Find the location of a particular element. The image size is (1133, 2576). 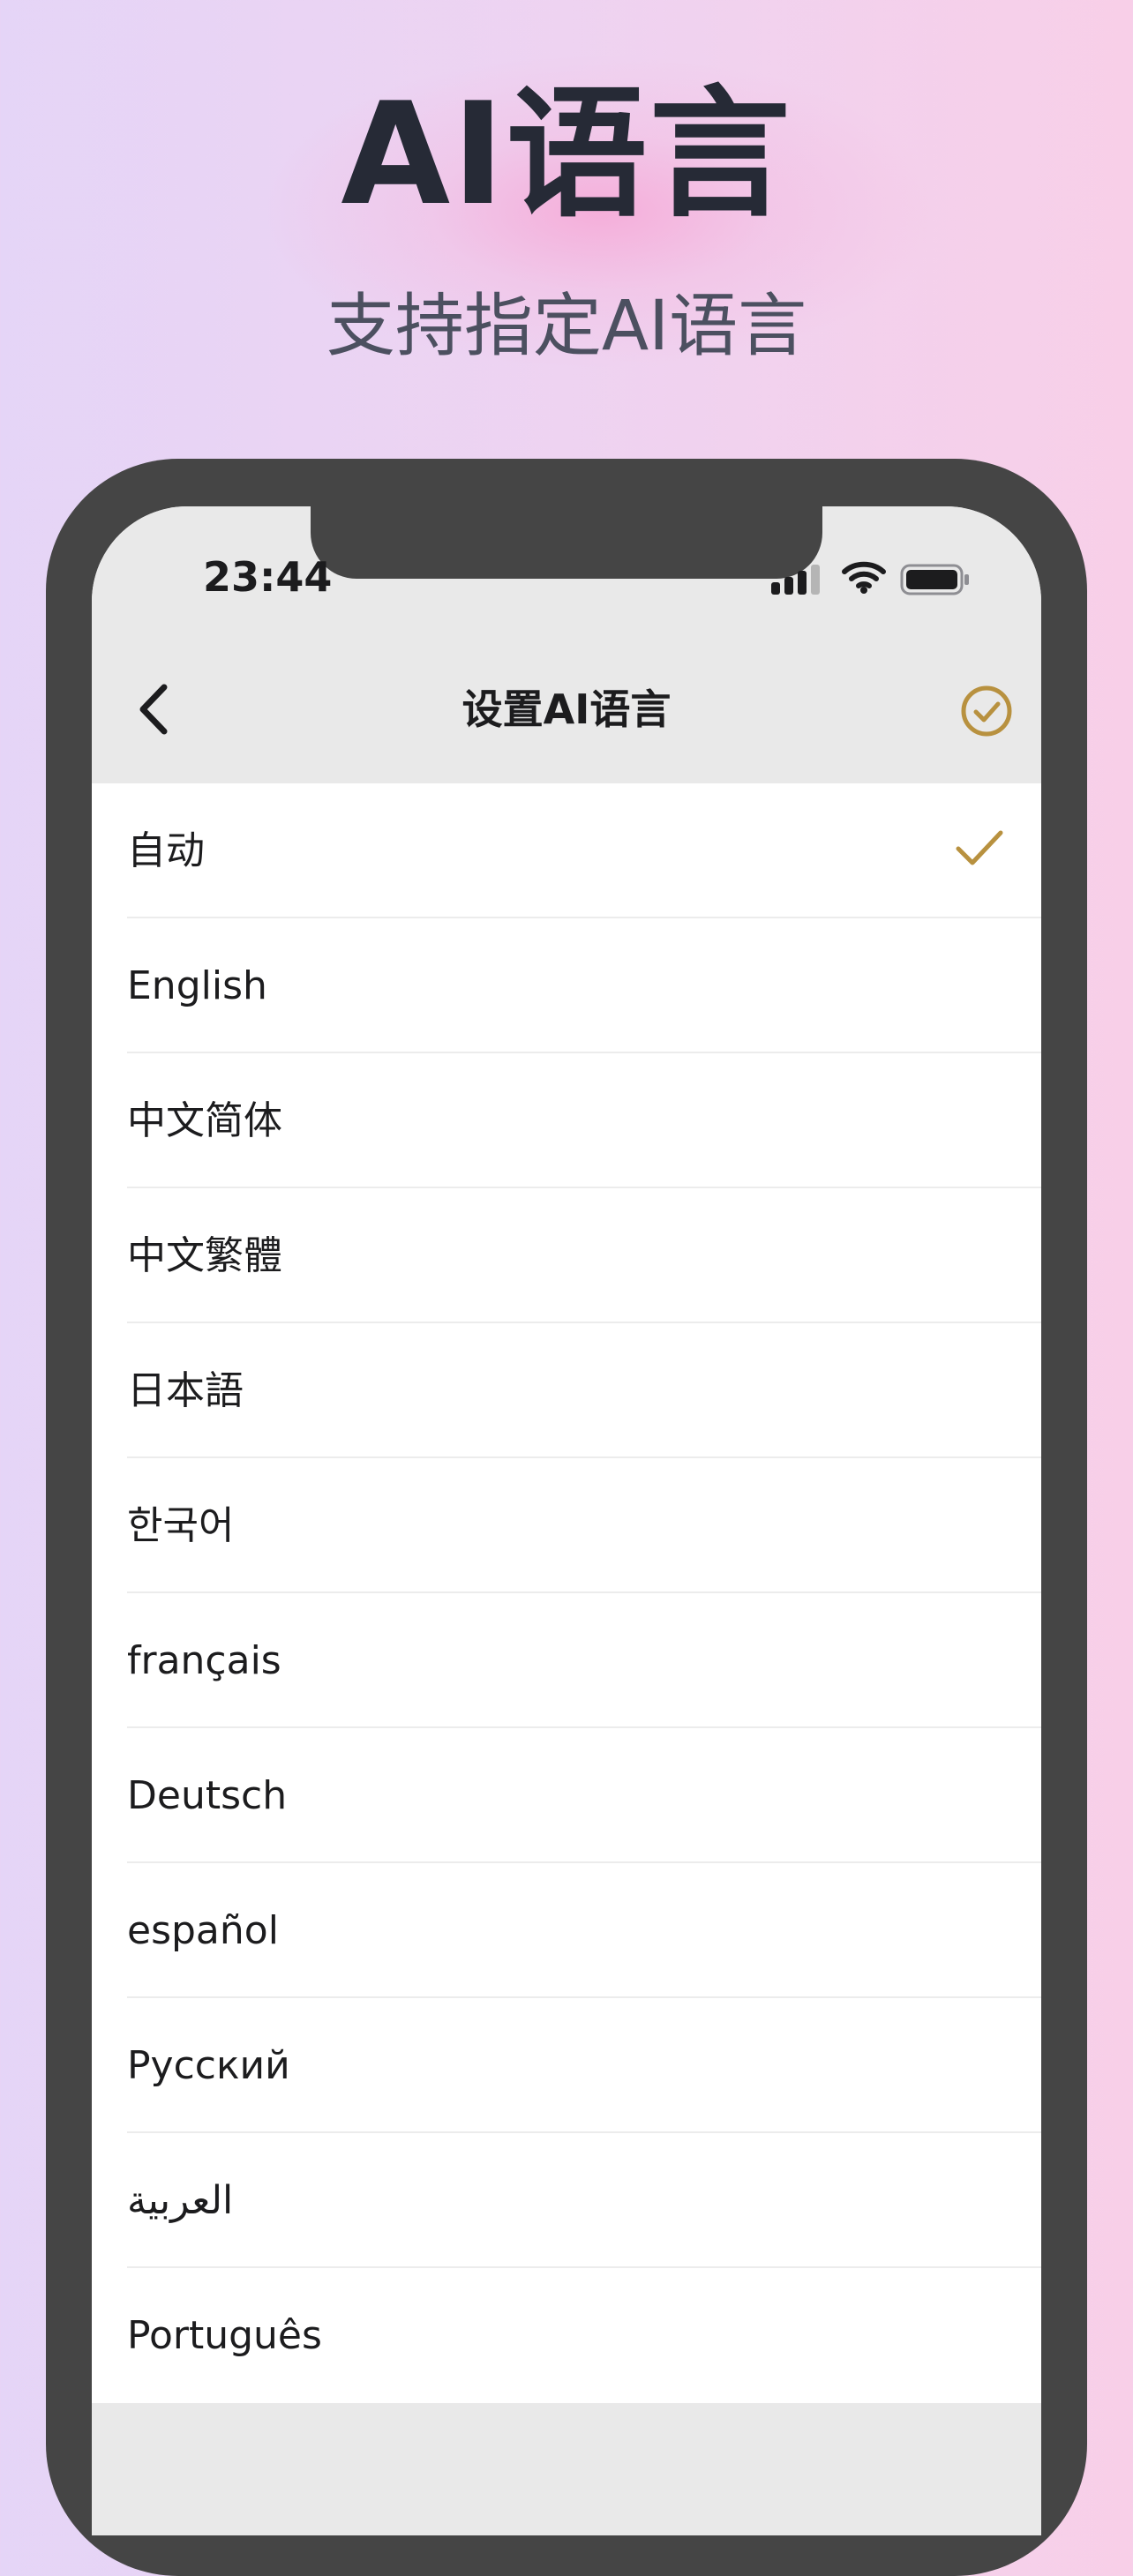

language-option: 自动 is located at coordinates (566, 851).